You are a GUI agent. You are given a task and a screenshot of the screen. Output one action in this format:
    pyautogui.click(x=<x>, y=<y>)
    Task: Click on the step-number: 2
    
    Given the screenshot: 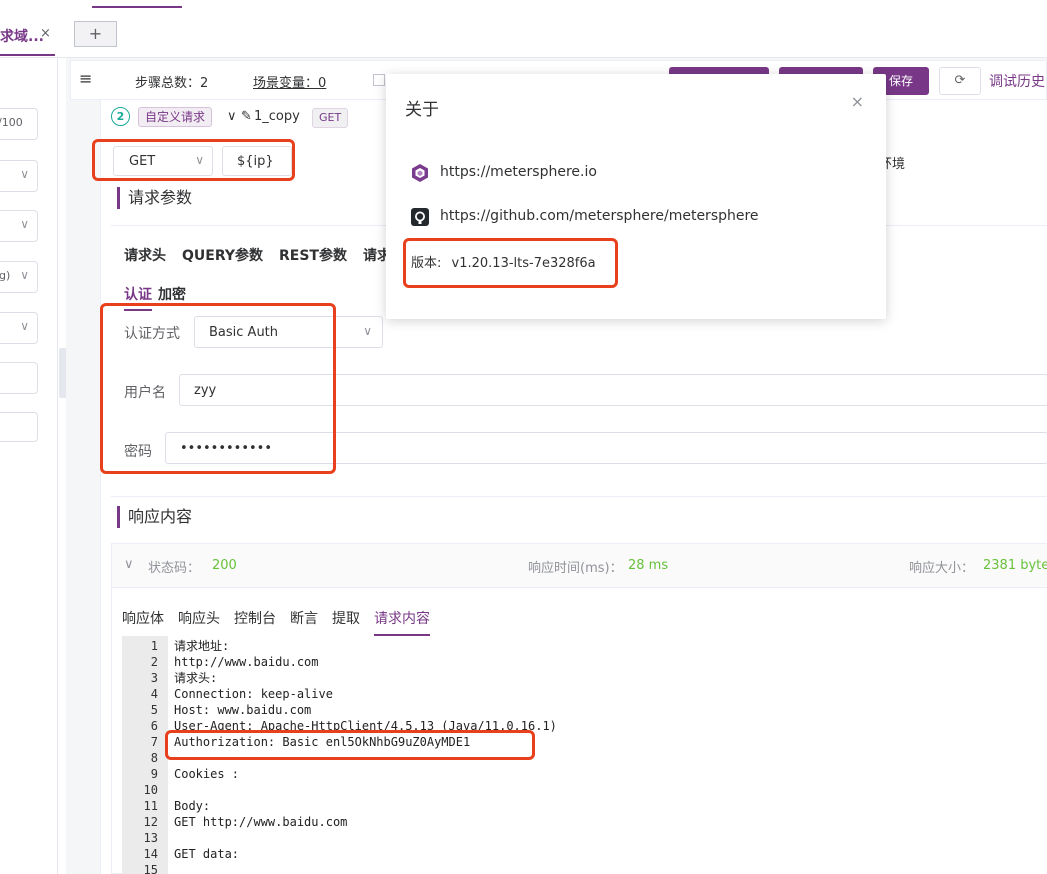 What is the action you would take?
    pyautogui.click(x=120, y=116)
    